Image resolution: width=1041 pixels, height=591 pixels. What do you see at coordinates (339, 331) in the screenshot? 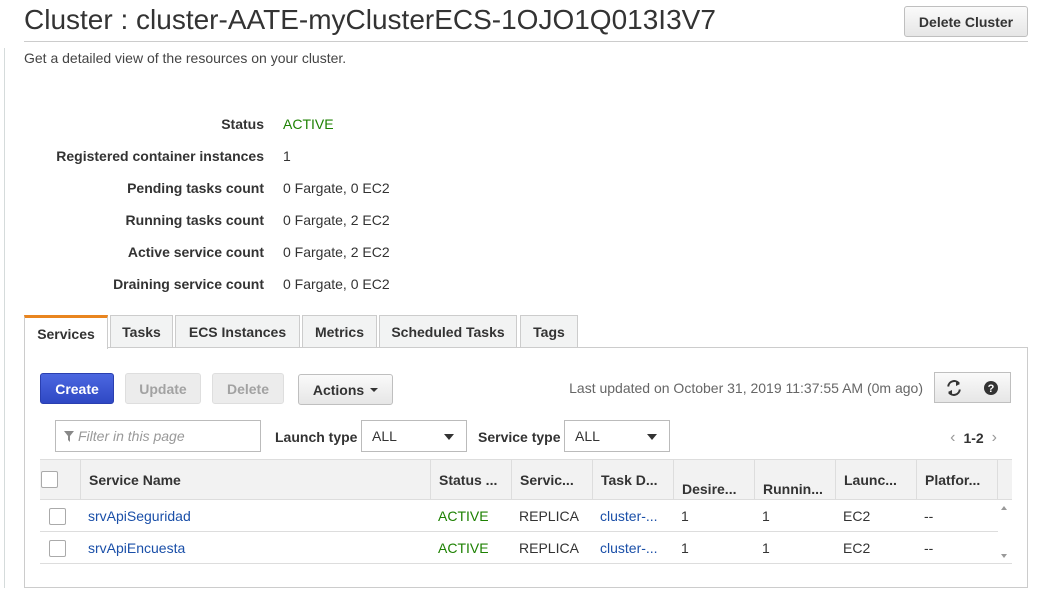
I see `tab-metrics: Metrics` at bounding box center [339, 331].